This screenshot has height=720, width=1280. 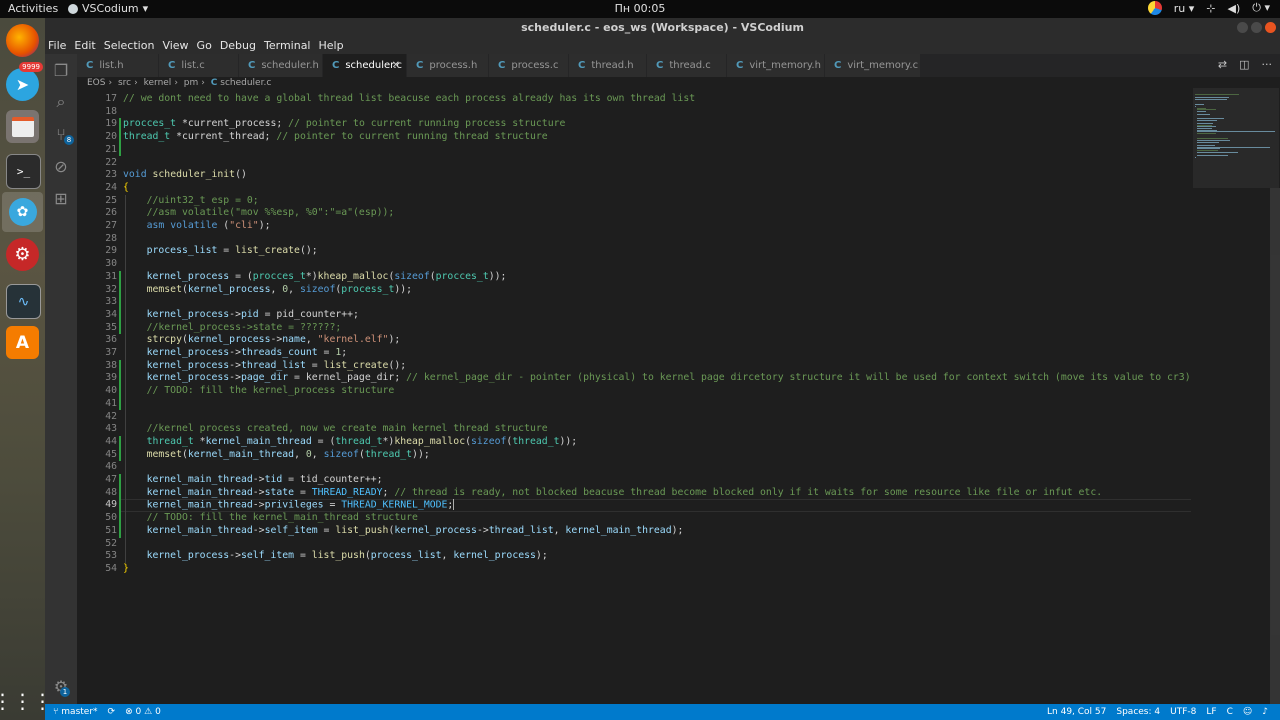 I want to click on tab-scheduler-c: Cscheduler.c ✕, so click(x=365, y=65).